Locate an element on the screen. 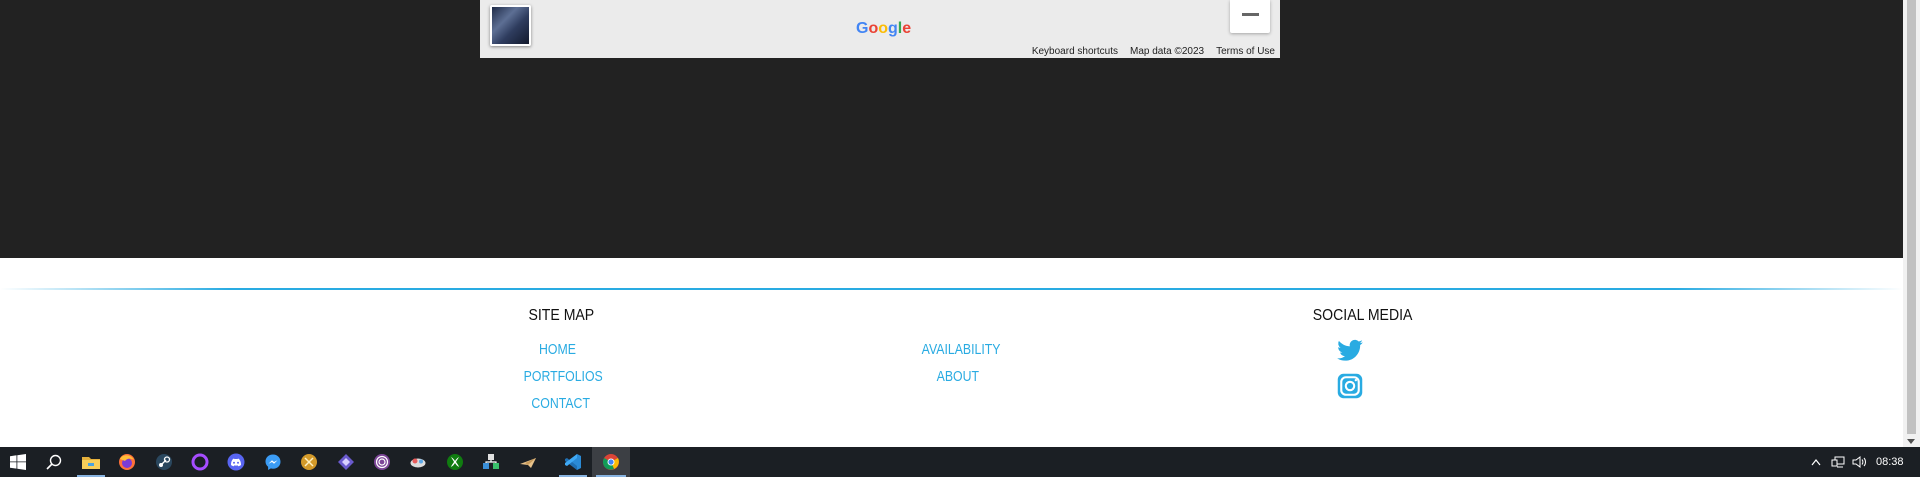 The height and width of the screenshot is (477, 1920). twitter-icon is located at coordinates (1350, 351).